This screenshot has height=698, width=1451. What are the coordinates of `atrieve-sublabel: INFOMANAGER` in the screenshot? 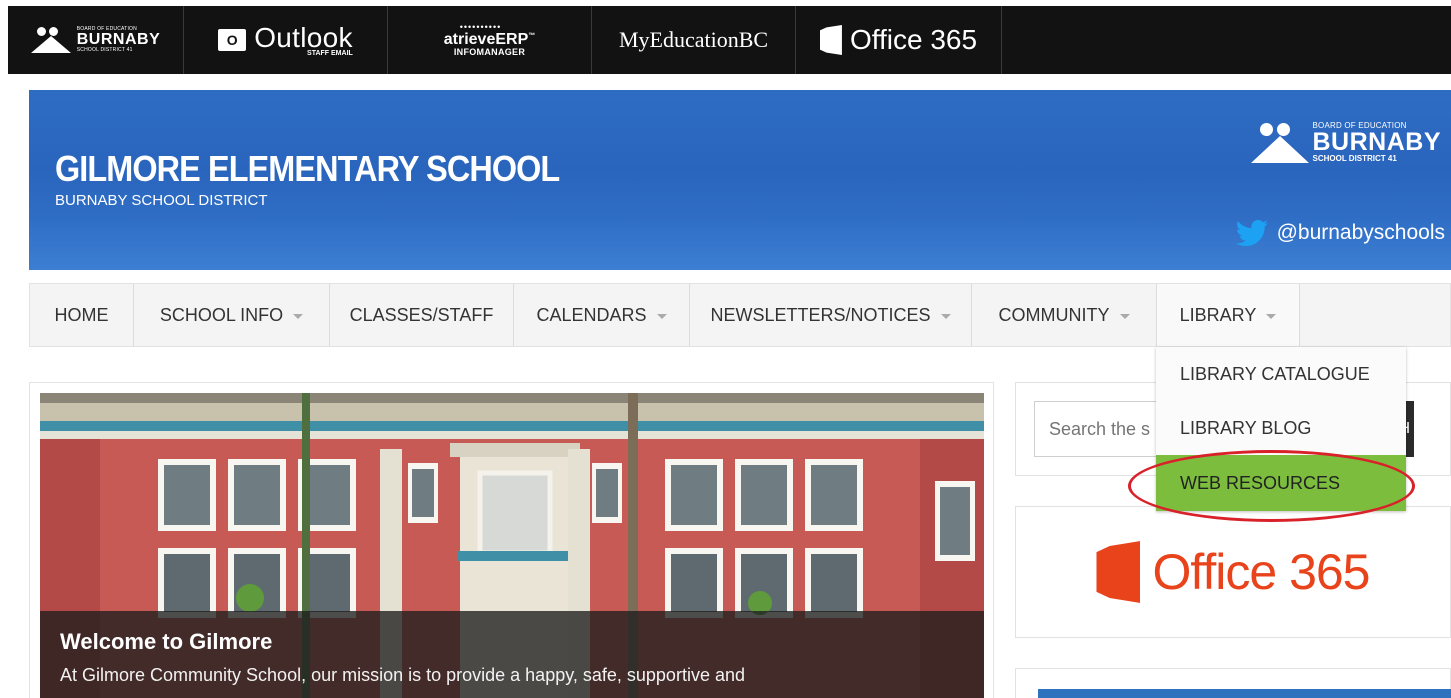 It's located at (489, 52).